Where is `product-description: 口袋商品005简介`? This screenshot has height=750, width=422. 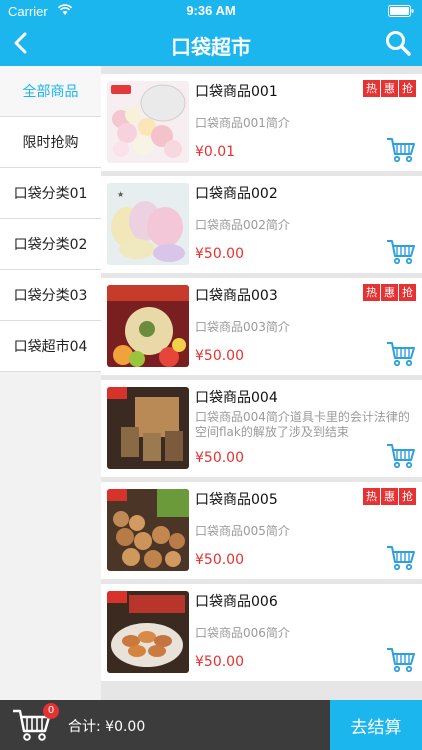
product-description: 口袋商品005简介 is located at coordinates (242, 531).